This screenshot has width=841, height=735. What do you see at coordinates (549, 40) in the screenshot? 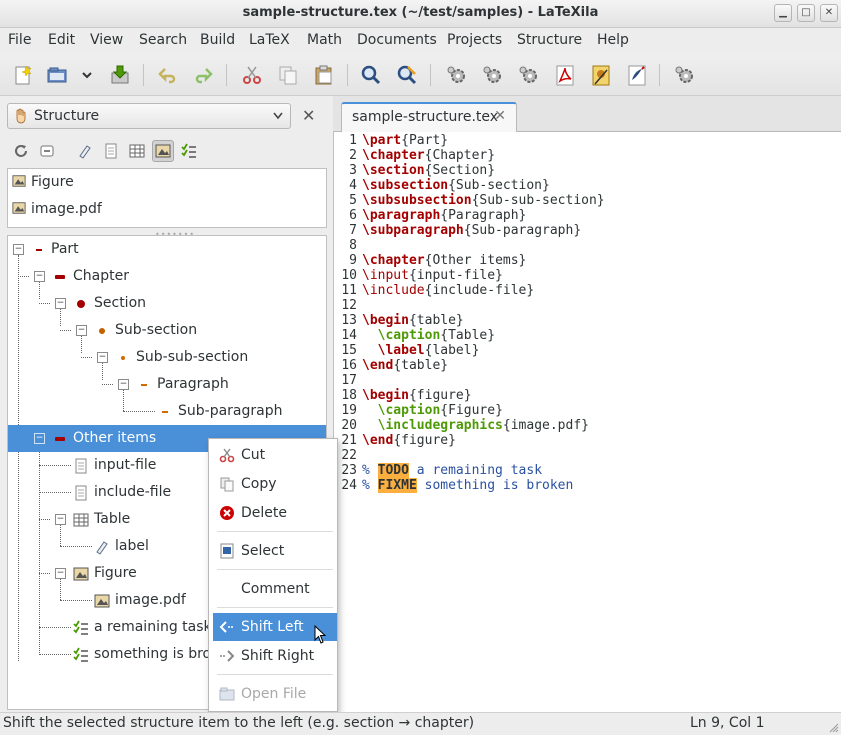
I see `menu-structure: Structure` at bounding box center [549, 40].